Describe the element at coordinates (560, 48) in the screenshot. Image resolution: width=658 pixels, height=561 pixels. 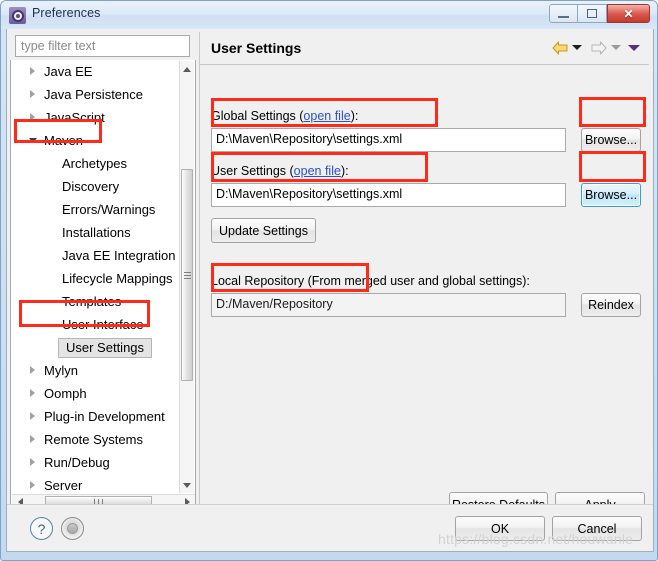
I see `back-arrow-icon` at that location.